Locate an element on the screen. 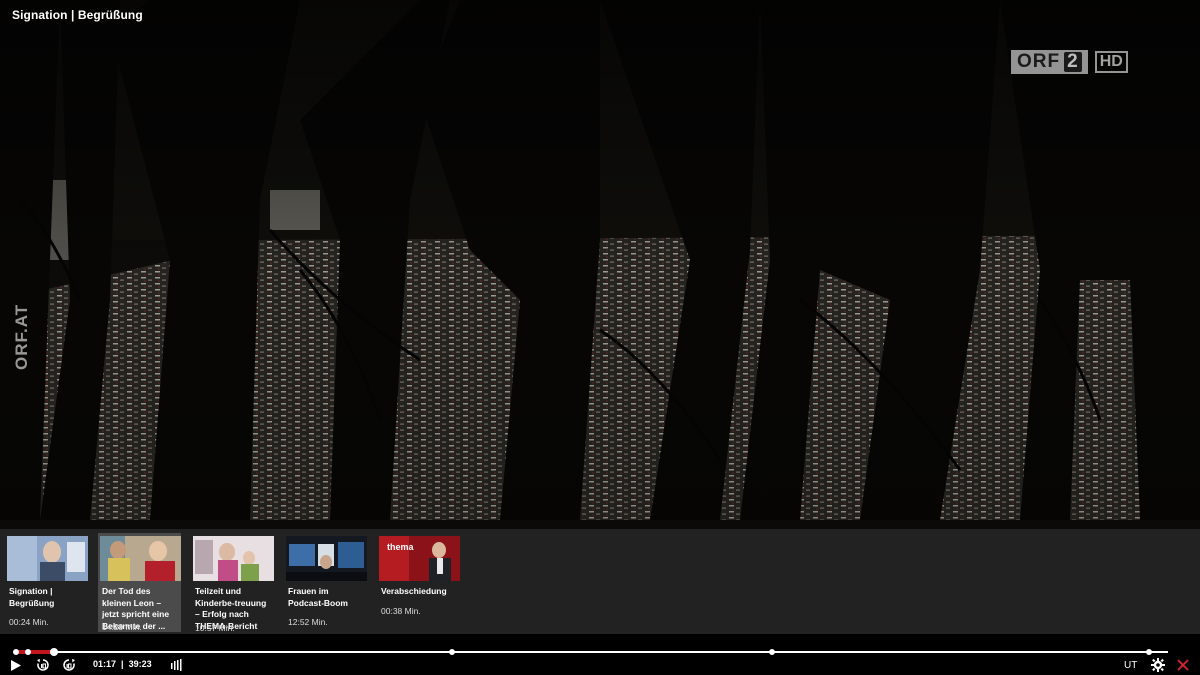 This screenshot has width=1200, height=675. seek-progress is located at coordinates (35, 652).